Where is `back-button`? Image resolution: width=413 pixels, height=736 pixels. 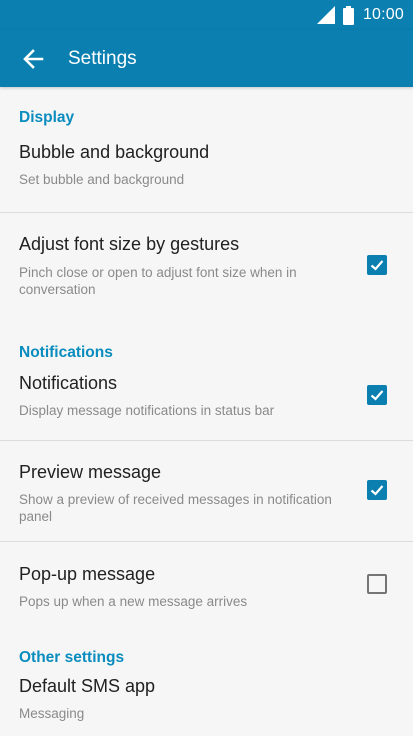
back-button is located at coordinates (33, 59).